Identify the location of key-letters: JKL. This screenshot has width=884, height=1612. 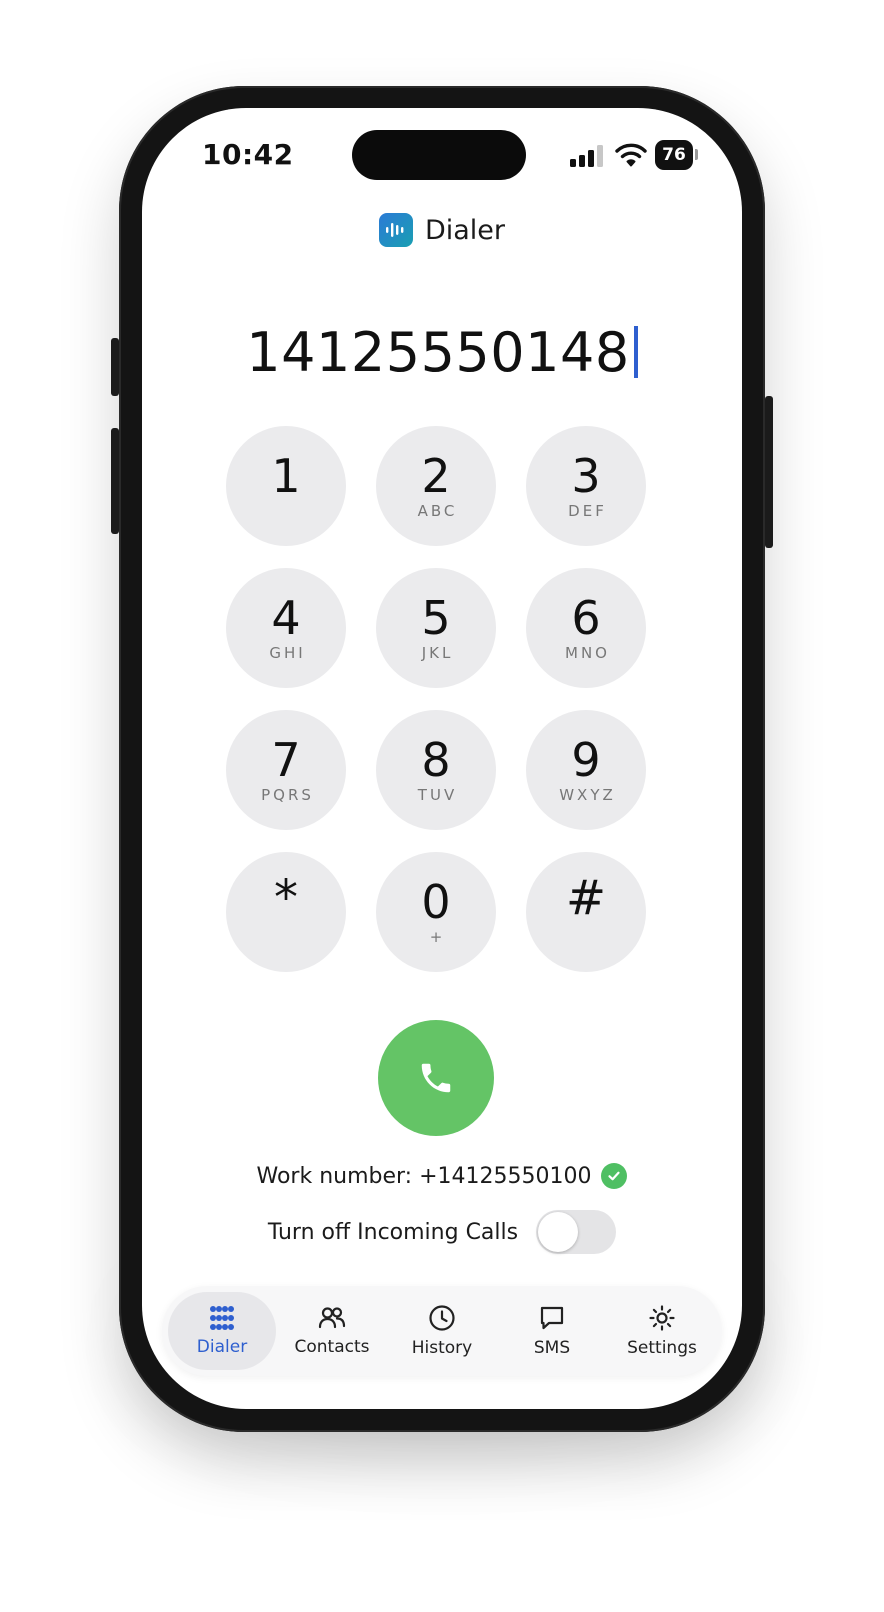
(437, 653).